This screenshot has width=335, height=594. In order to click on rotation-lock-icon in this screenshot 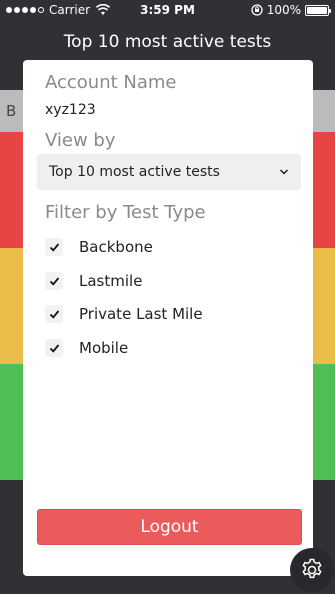, I will do `click(257, 10)`.